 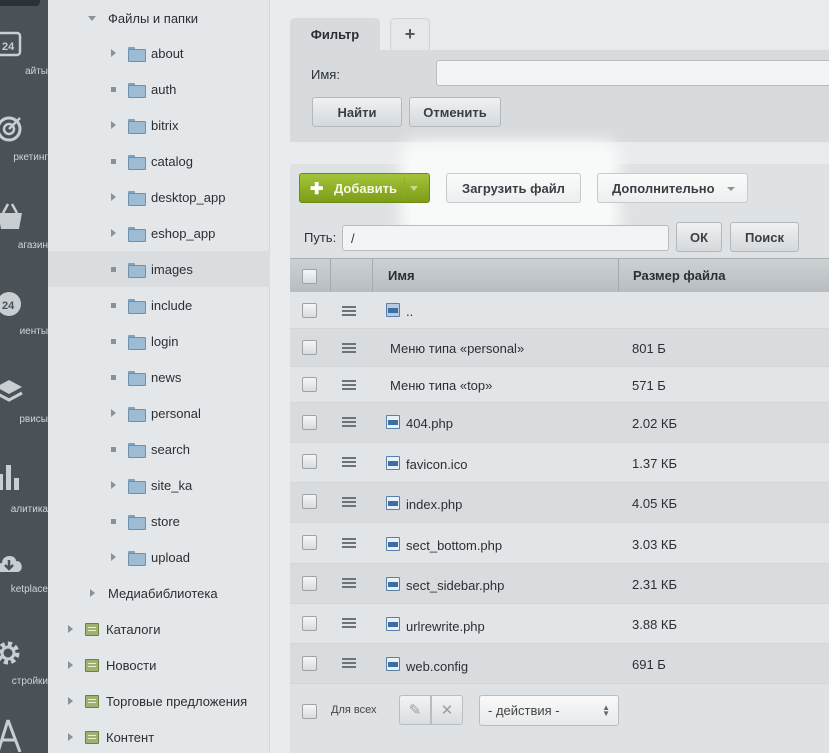 I want to click on tree-folder-search: search, so click(x=159, y=449).